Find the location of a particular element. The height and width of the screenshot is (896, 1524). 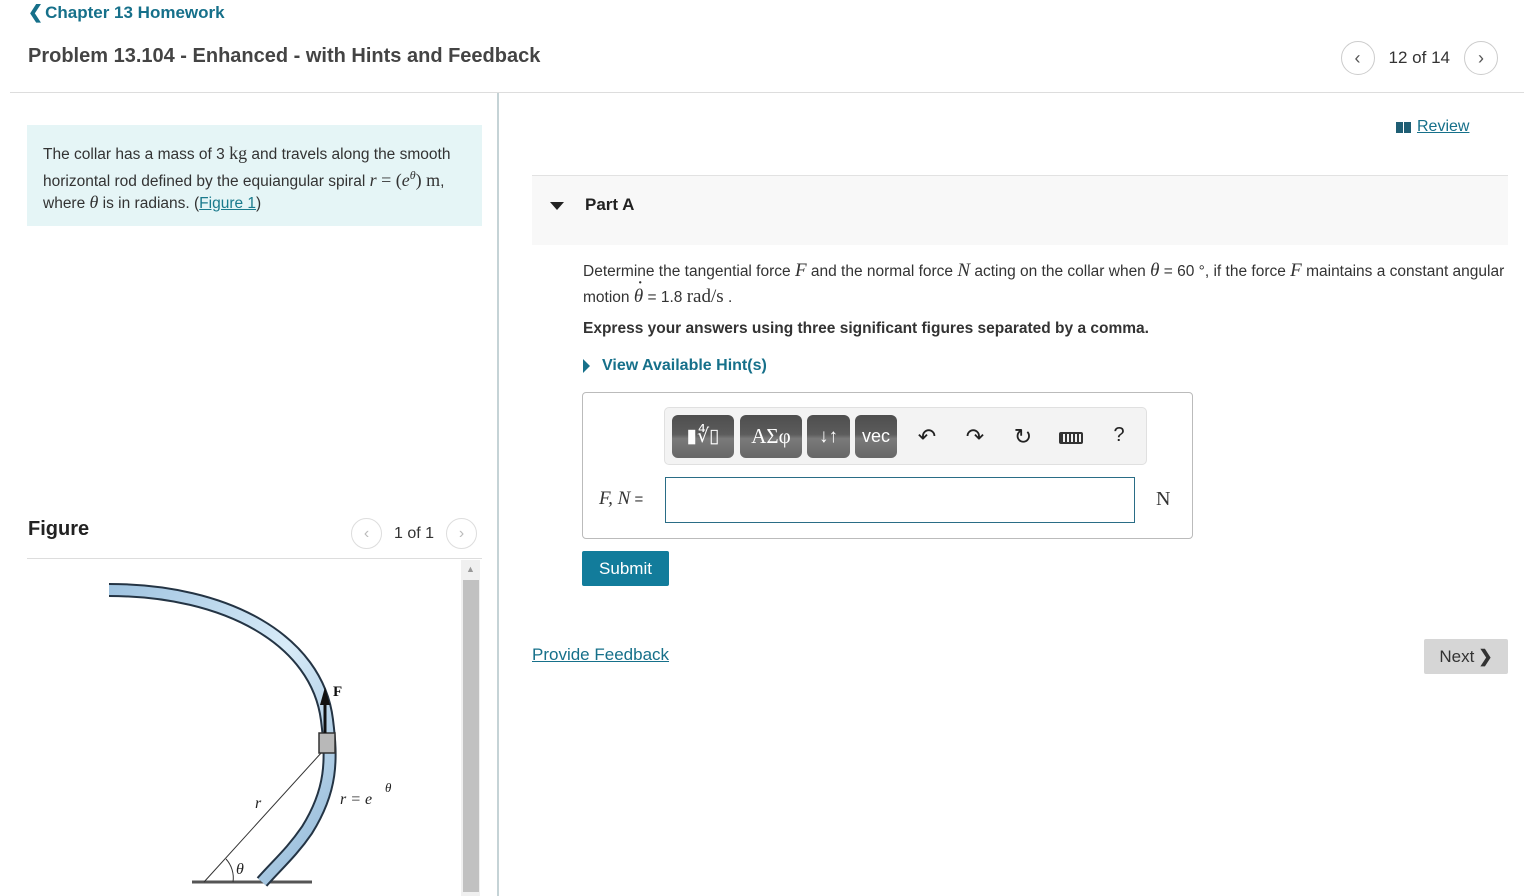

figure-pager: ‹ 1 of 1 › is located at coordinates (414, 533).